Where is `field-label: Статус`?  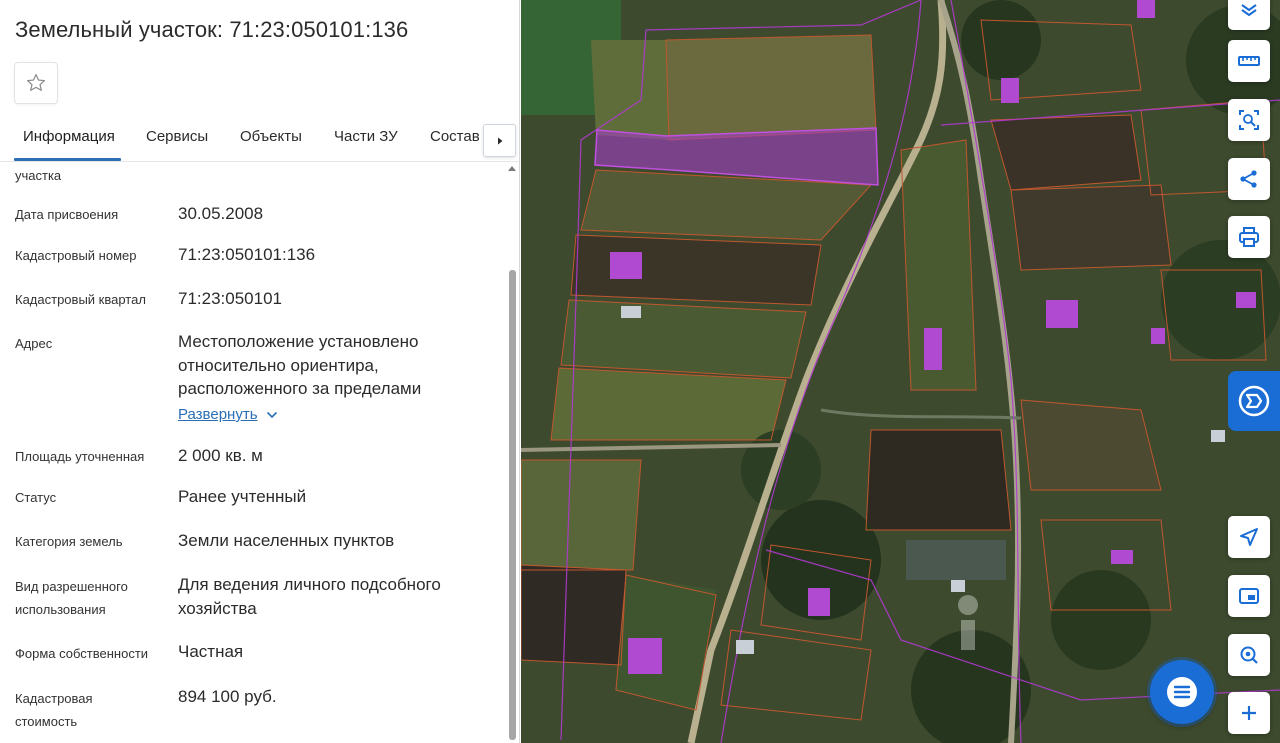
field-label: Статус is located at coordinates (36, 497).